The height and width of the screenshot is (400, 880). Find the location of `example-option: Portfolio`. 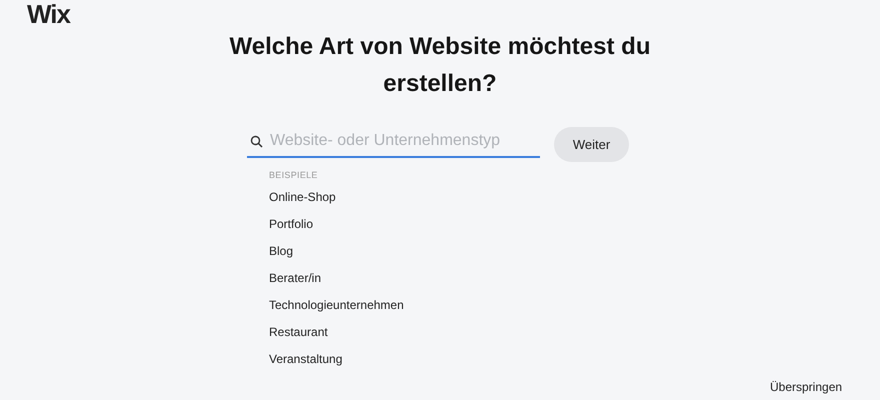

example-option: Portfolio is located at coordinates (404, 224).